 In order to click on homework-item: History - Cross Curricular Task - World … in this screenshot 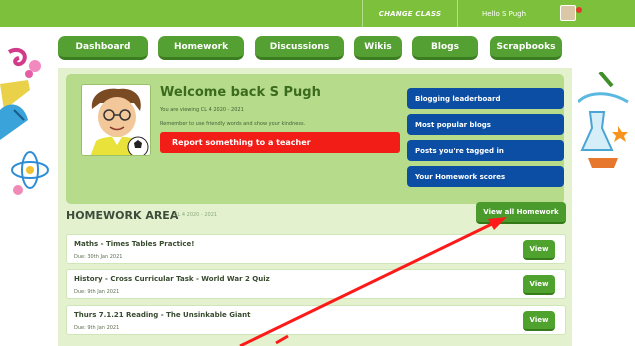, I will do `click(316, 284)`.